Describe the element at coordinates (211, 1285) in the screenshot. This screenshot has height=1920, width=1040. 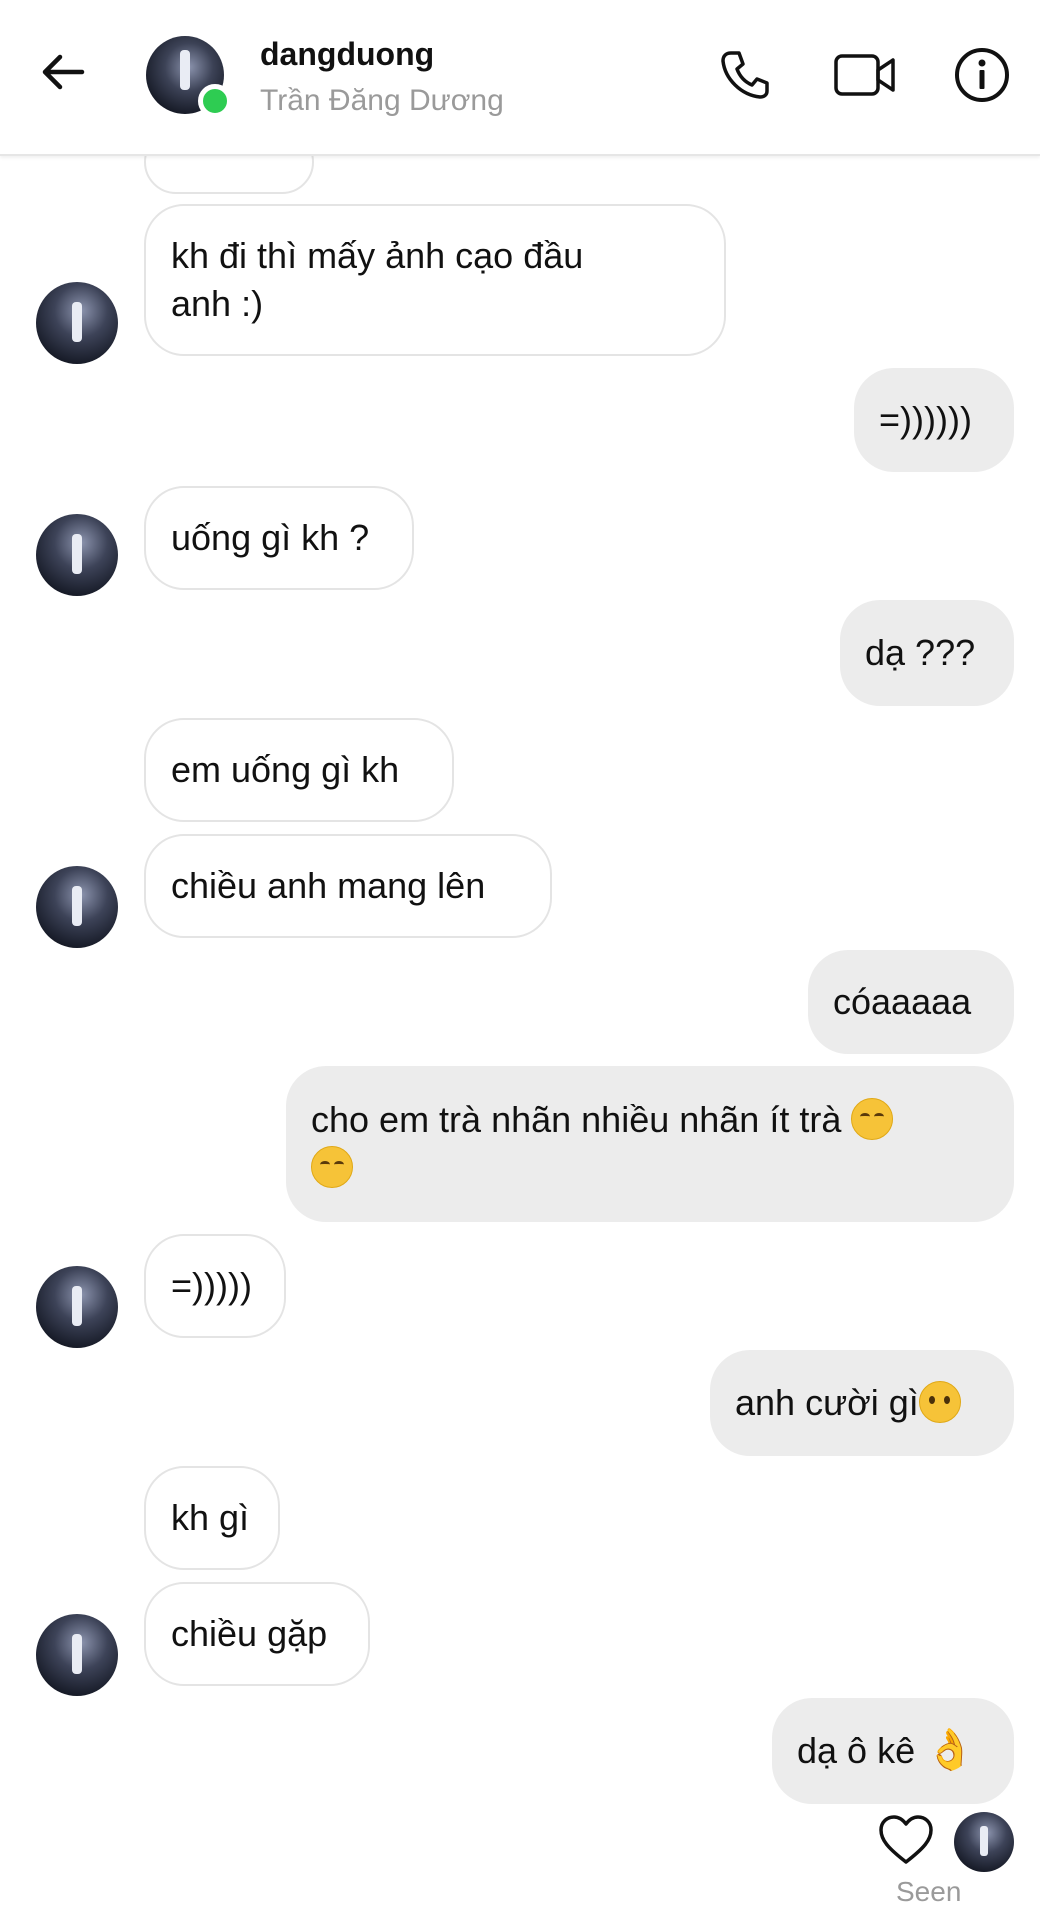
I see `message-text: =)))))` at that location.